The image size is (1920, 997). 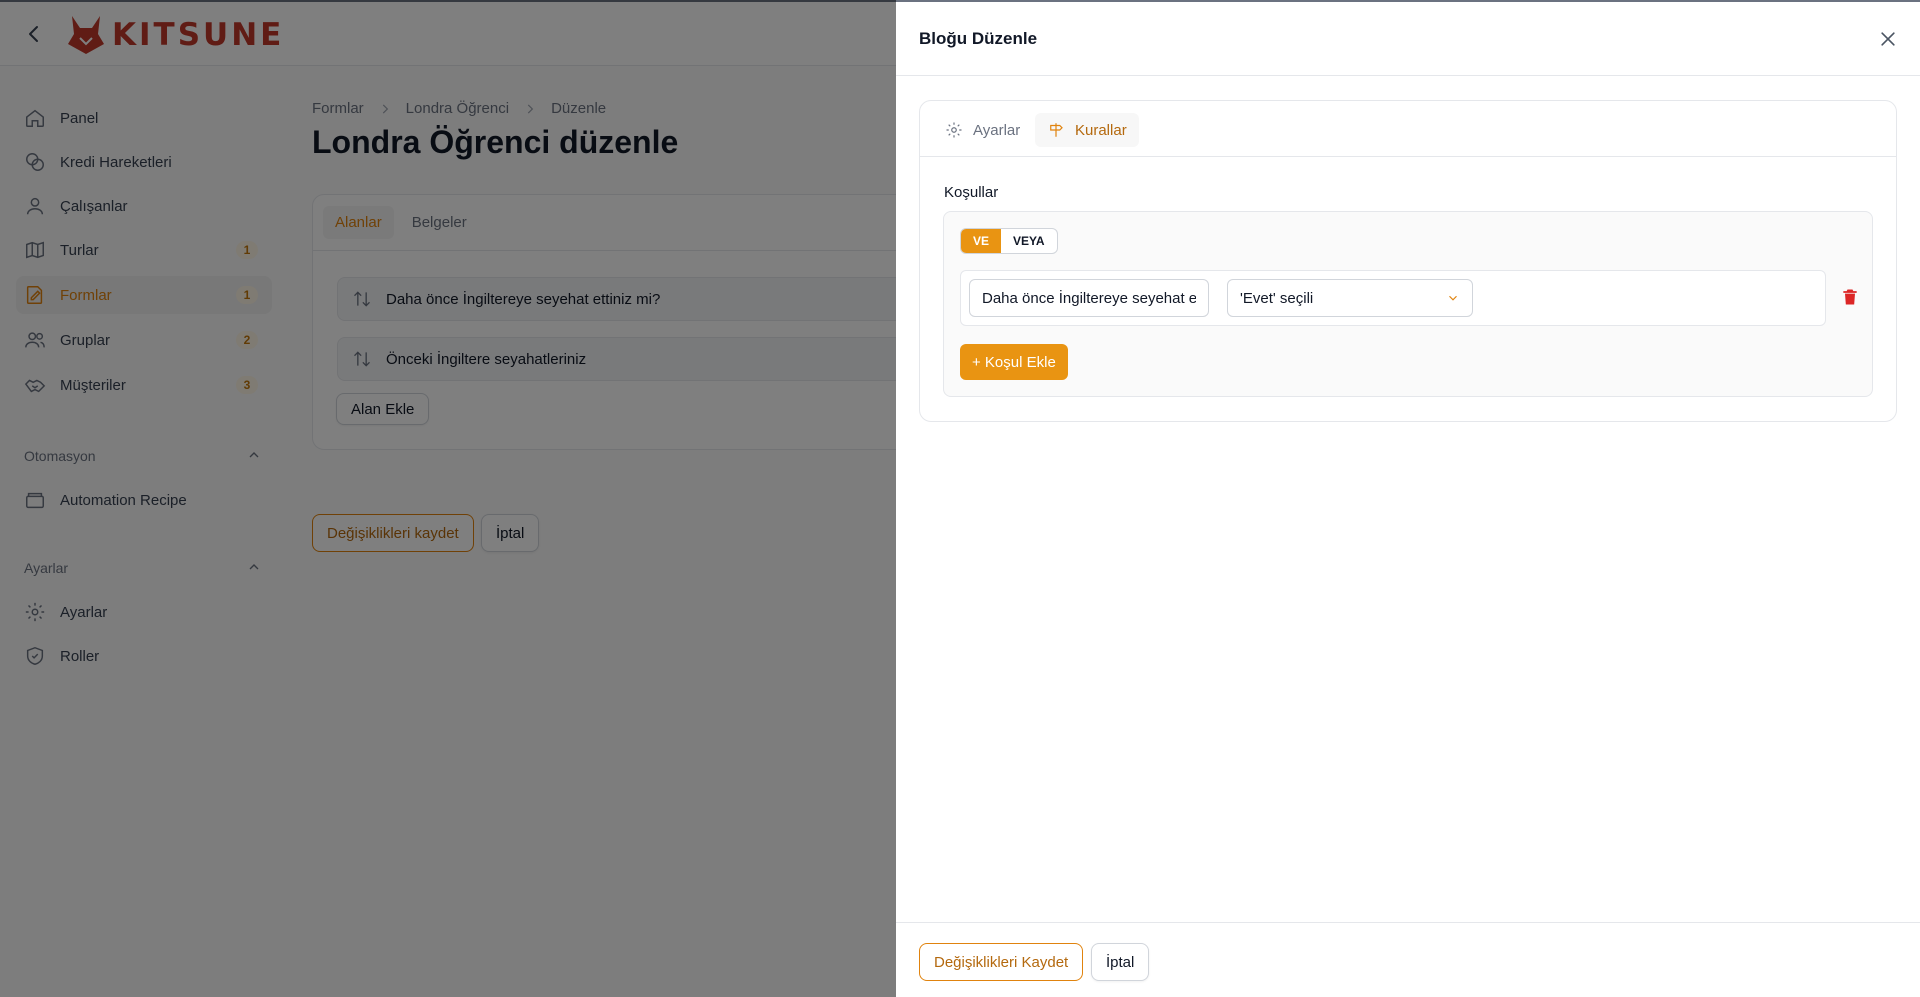 What do you see at coordinates (1277, 298) in the screenshot?
I see `select-value: 'Evet' seçili` at bounding box center [1277, 298].